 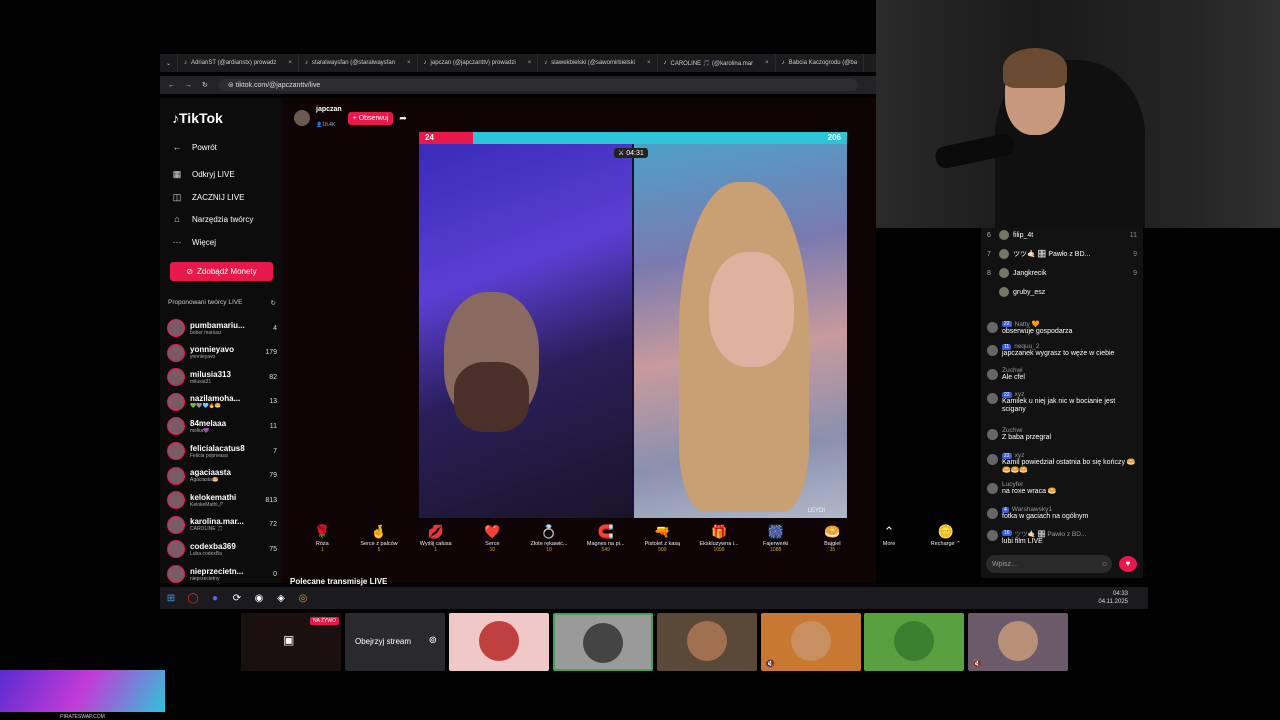 What do you see at coordinates (1026, 346) in the screenshot?
I see `chat-username: nequu_2` at bounding box center [1026, 346].